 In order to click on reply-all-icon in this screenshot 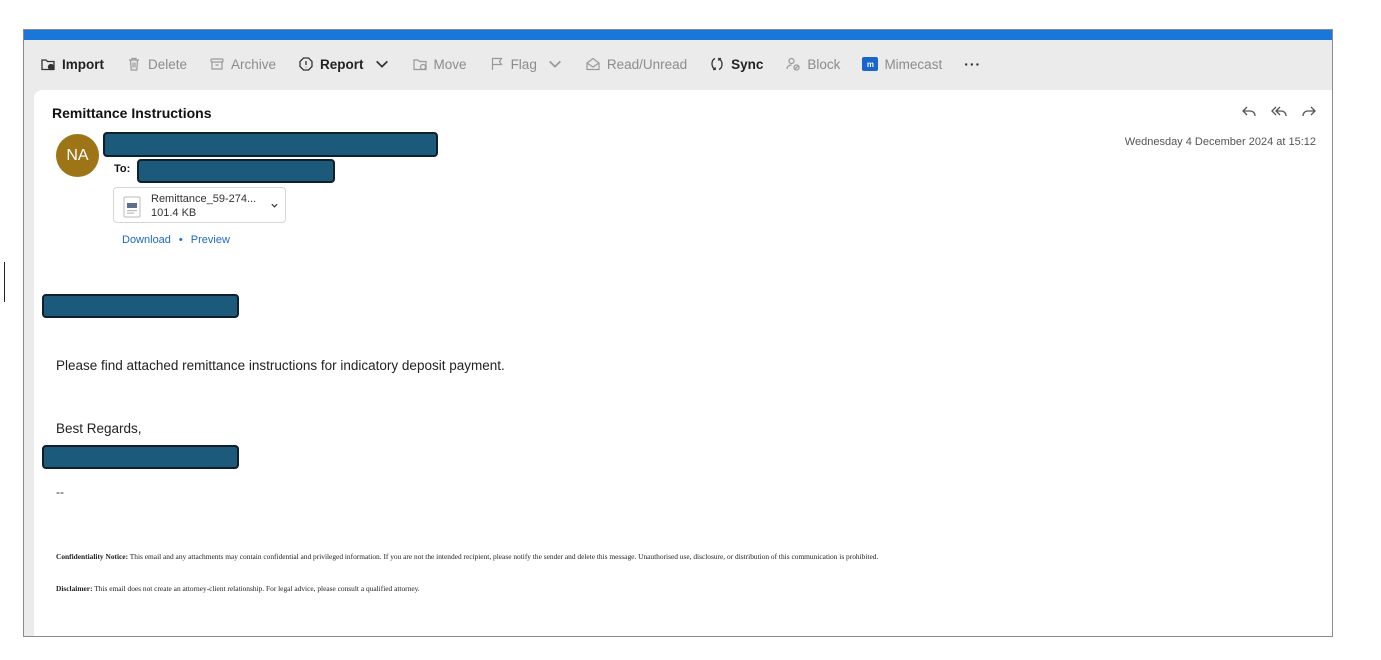, I will do `click(1279, 111)`.